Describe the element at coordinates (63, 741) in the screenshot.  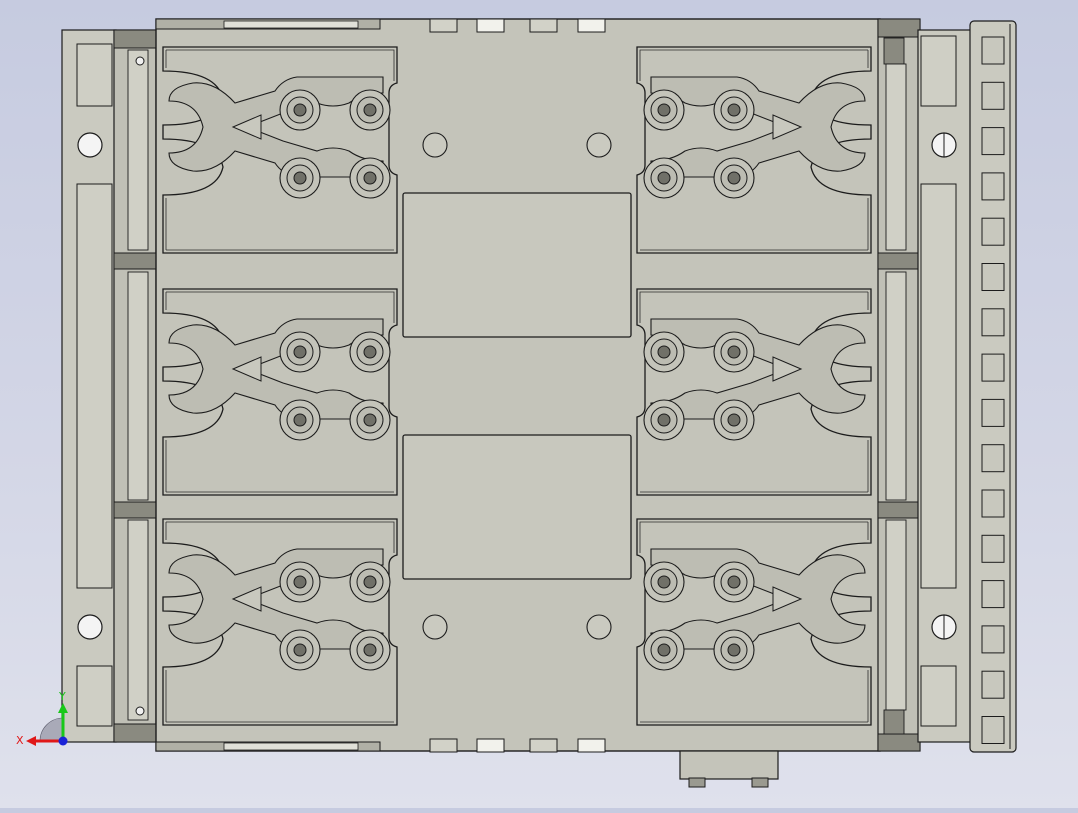
I see `z-axis-dot` at that location.